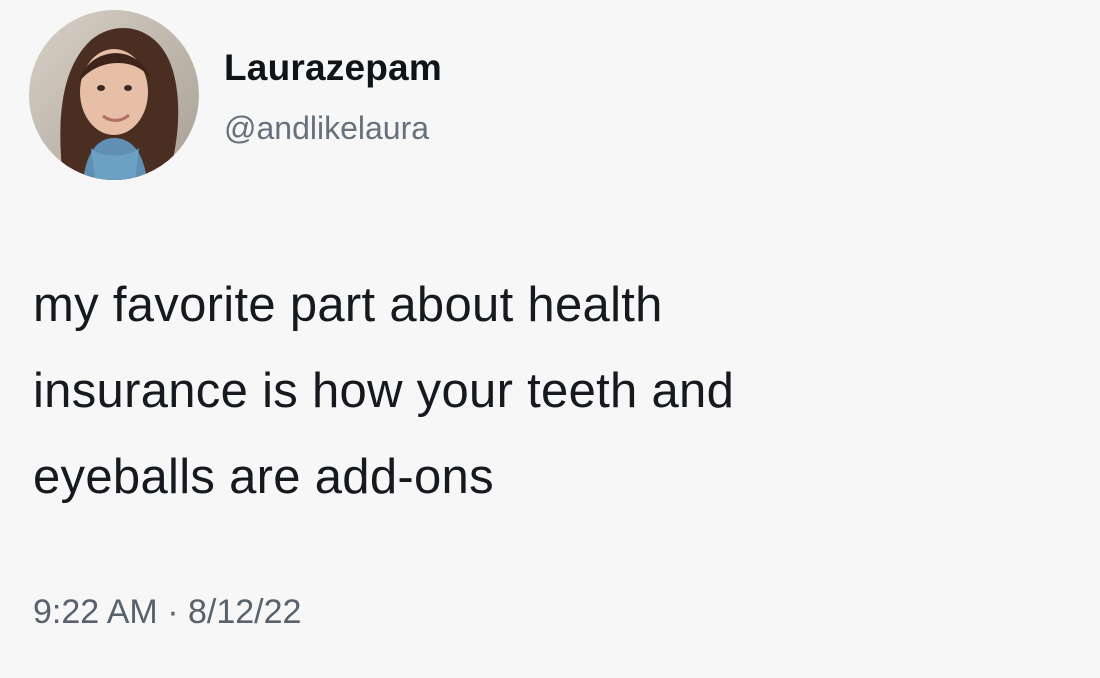  What do you see at coordinates (384, 391) in the screenshot?
I see `tweet-text-line: insurance is how your teeth and` at bounding box center [384, 391].